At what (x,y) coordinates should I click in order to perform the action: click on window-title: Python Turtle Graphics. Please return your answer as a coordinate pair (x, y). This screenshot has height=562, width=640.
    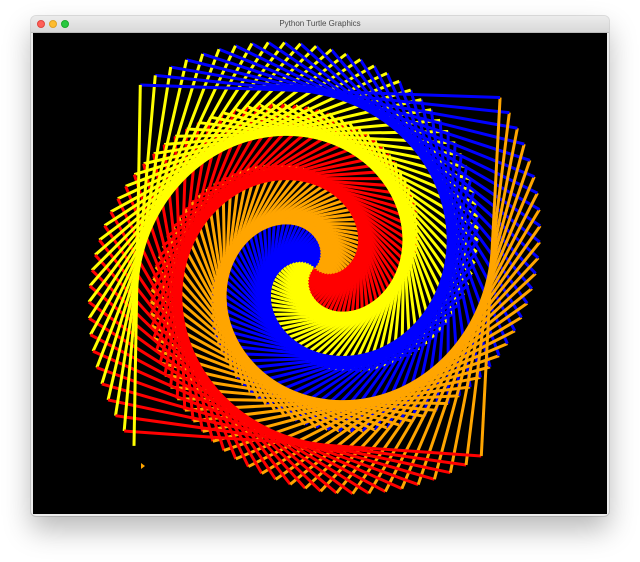
    Looking at the image, I should click on (320, 23).